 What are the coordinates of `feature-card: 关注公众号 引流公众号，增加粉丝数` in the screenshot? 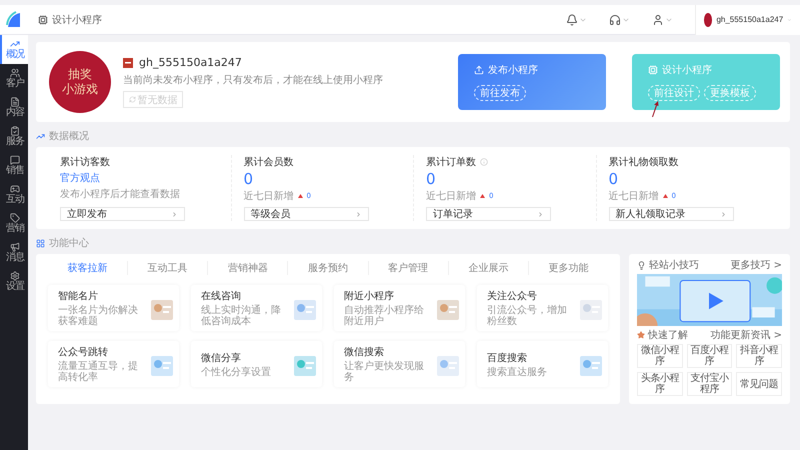 It's located at (542, 308).